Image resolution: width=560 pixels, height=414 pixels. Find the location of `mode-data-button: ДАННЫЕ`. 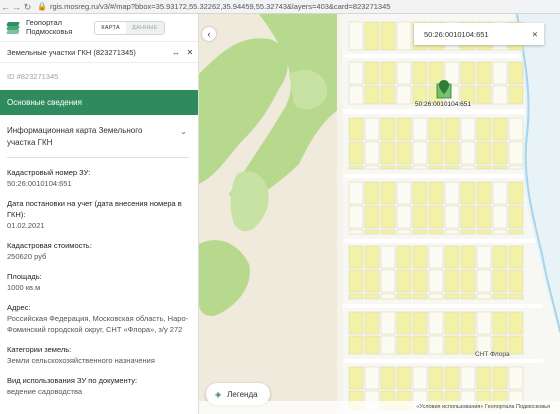

mode-data-button: ДАННЫЕ is located at coordinates (144, 27).